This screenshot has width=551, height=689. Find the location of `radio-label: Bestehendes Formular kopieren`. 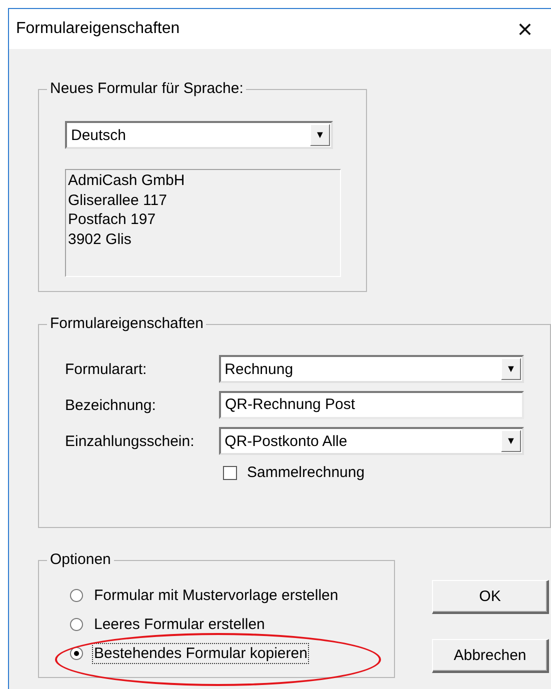

radio-label: Bestehendes Formular kopieren is located at coordinates (200, 653).